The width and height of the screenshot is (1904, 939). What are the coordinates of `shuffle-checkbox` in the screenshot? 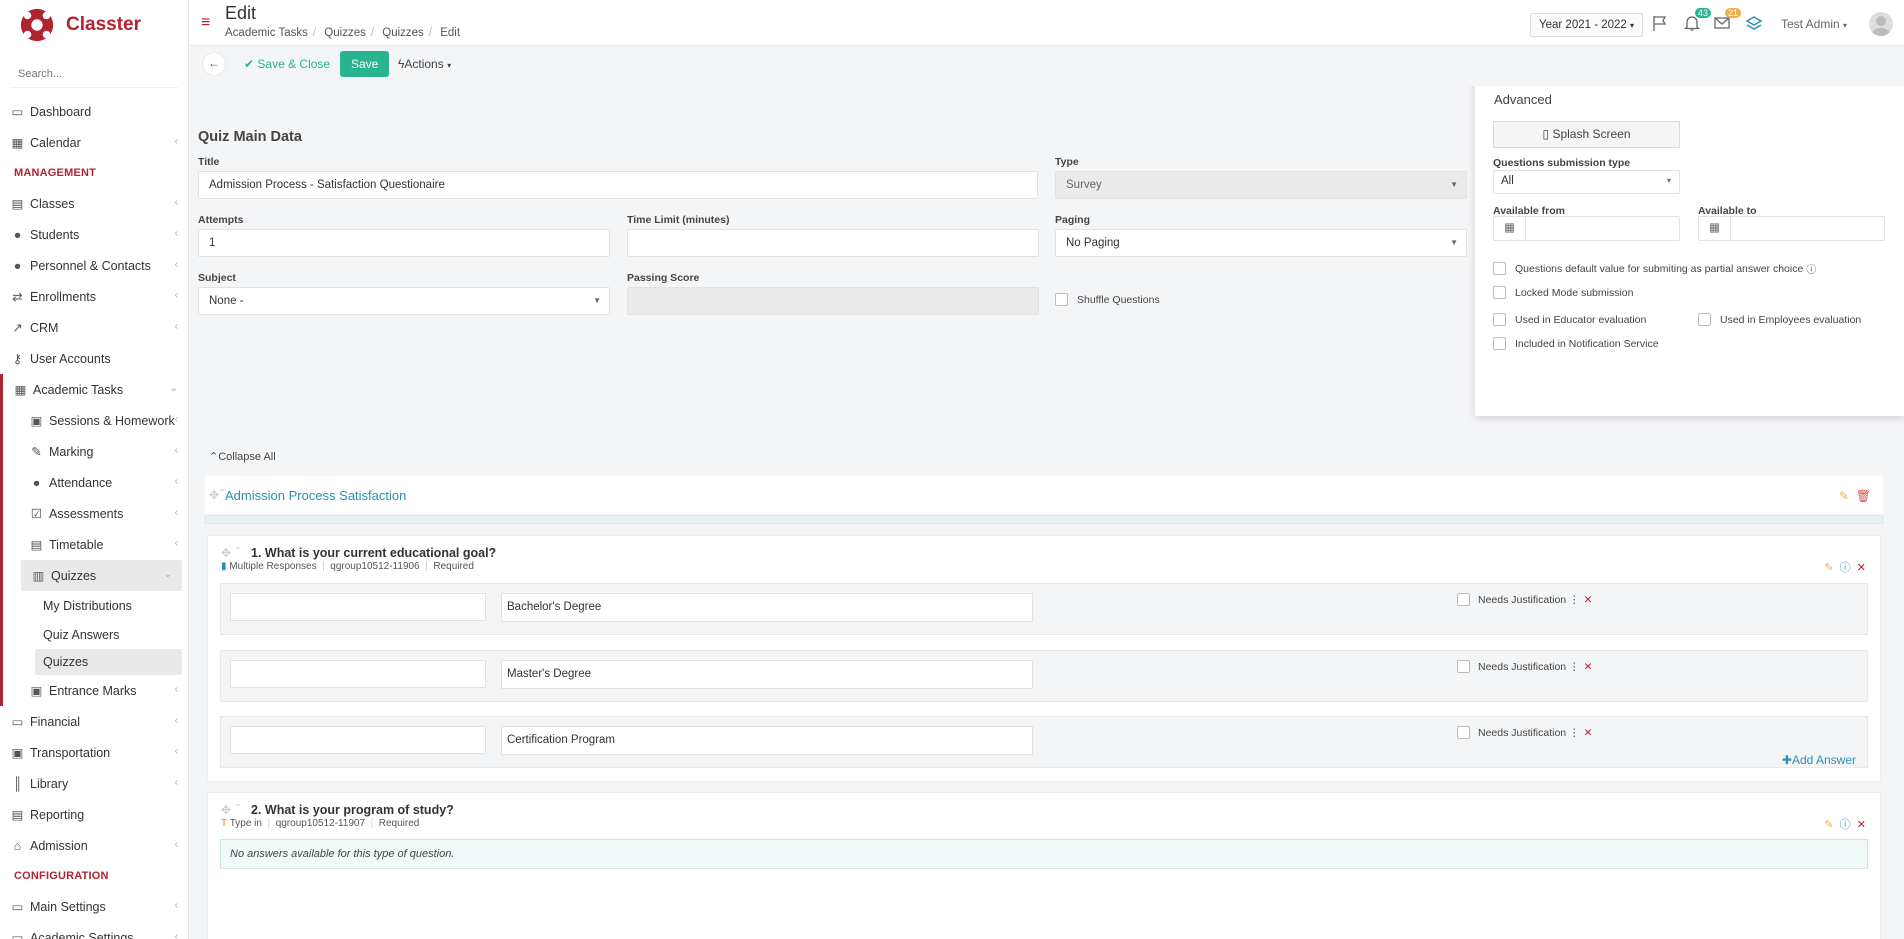 It's located at (1061, 299).